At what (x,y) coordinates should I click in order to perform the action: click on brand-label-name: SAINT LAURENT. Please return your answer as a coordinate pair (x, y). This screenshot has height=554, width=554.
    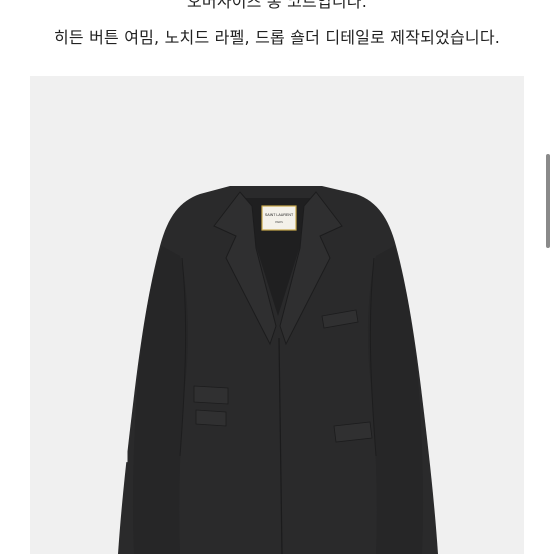
    Looking at the image, I should click on (279, 215).